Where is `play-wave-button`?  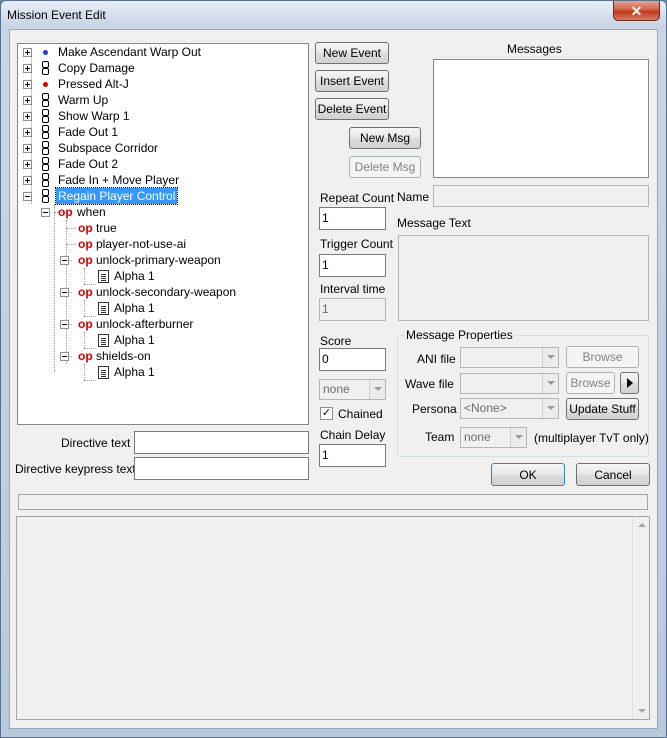 play-wave-button is located at coordinates (629, 383).